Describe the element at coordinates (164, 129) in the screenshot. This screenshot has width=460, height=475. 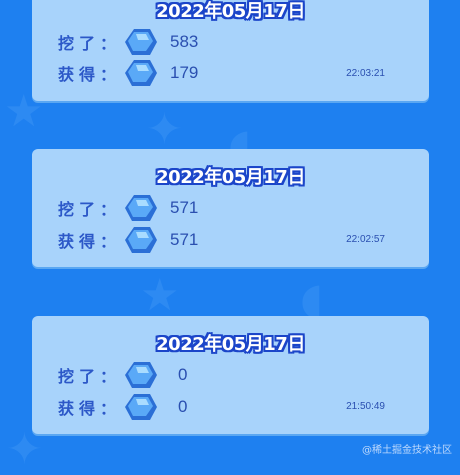
I see `starfish-decoration: ✦` at that location.